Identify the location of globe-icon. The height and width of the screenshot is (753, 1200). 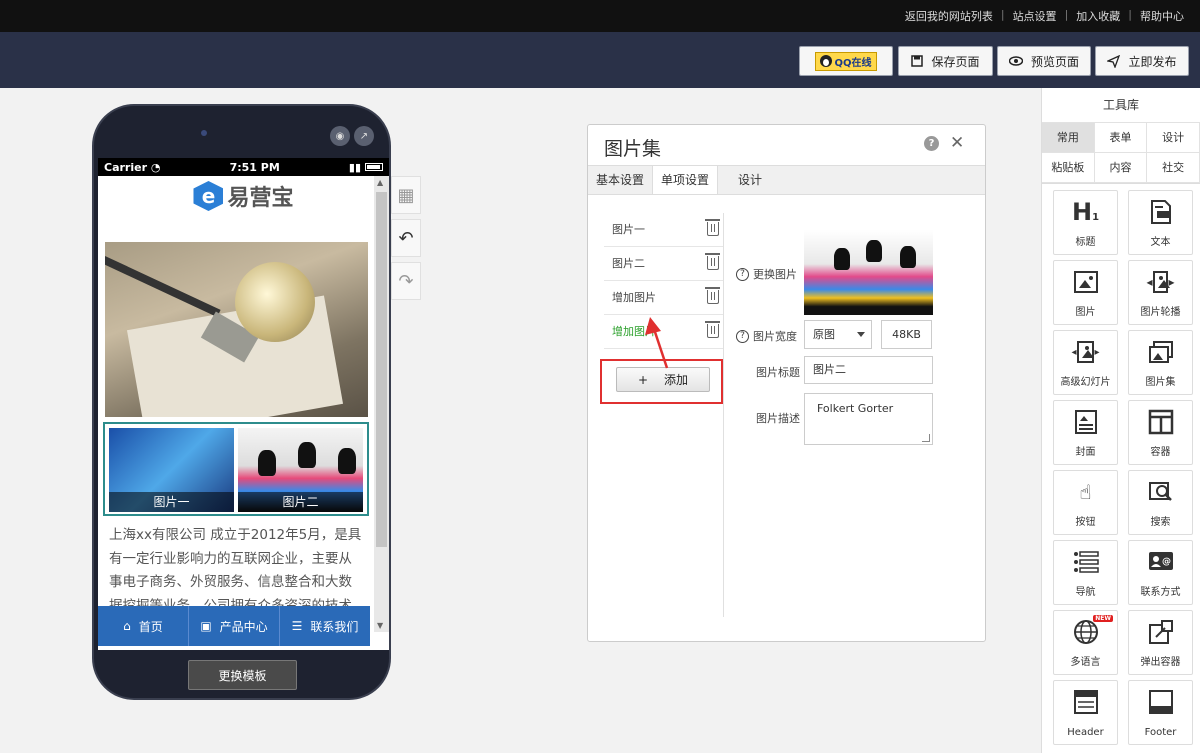
(1086, 632).